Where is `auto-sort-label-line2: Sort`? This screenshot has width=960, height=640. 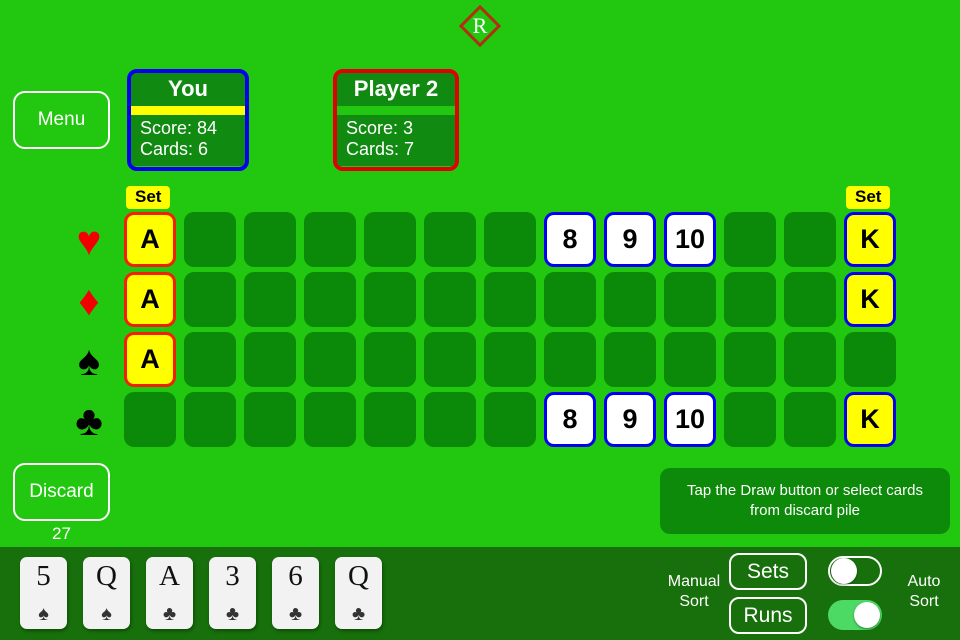
auto-sort-label-line2: Sort is located at coordinates (924, 601).